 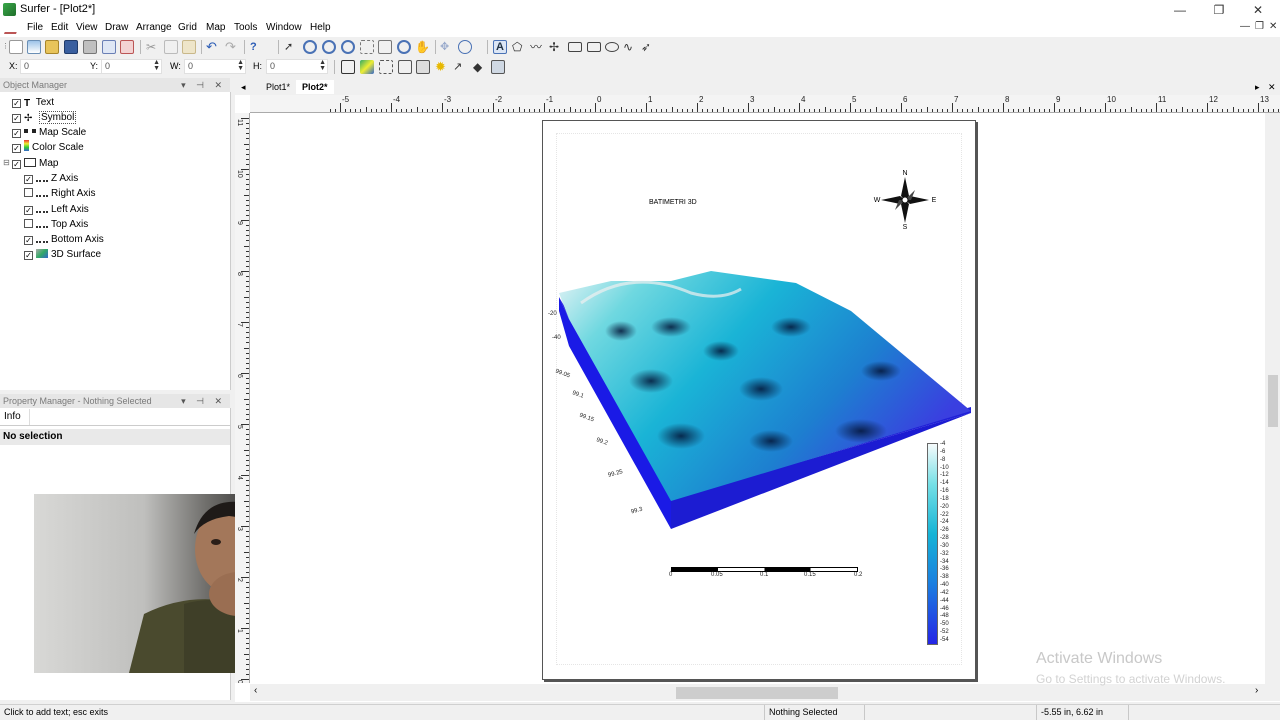 What do you see at coordinates (310, 47) in the screenshot?
I see `zoom-in-icon` at bounding box center [310, 47].